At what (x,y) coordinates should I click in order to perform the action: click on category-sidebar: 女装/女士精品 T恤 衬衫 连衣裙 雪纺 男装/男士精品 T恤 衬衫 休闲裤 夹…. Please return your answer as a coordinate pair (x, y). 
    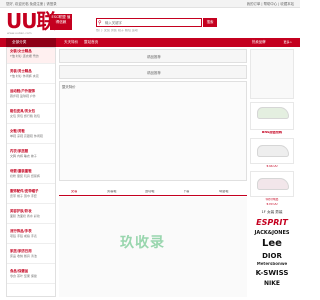
    Looking at the image, I should click on (31, 172).